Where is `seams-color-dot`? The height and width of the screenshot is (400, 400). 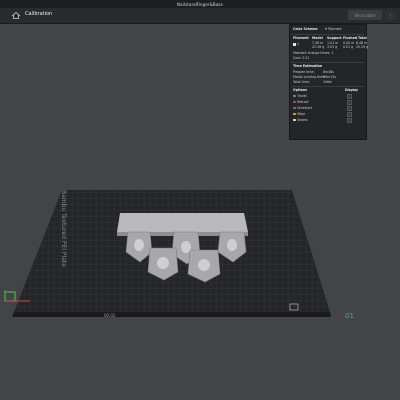
seams-color-dot is located at coordinates (294, 120).